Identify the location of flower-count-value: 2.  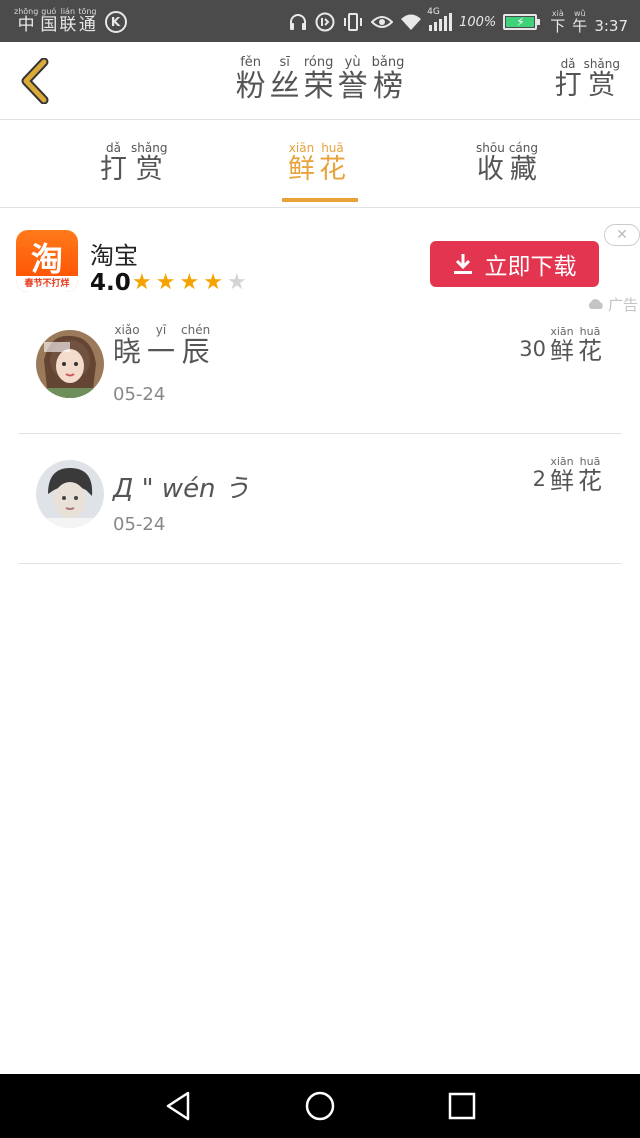
(539, 479).